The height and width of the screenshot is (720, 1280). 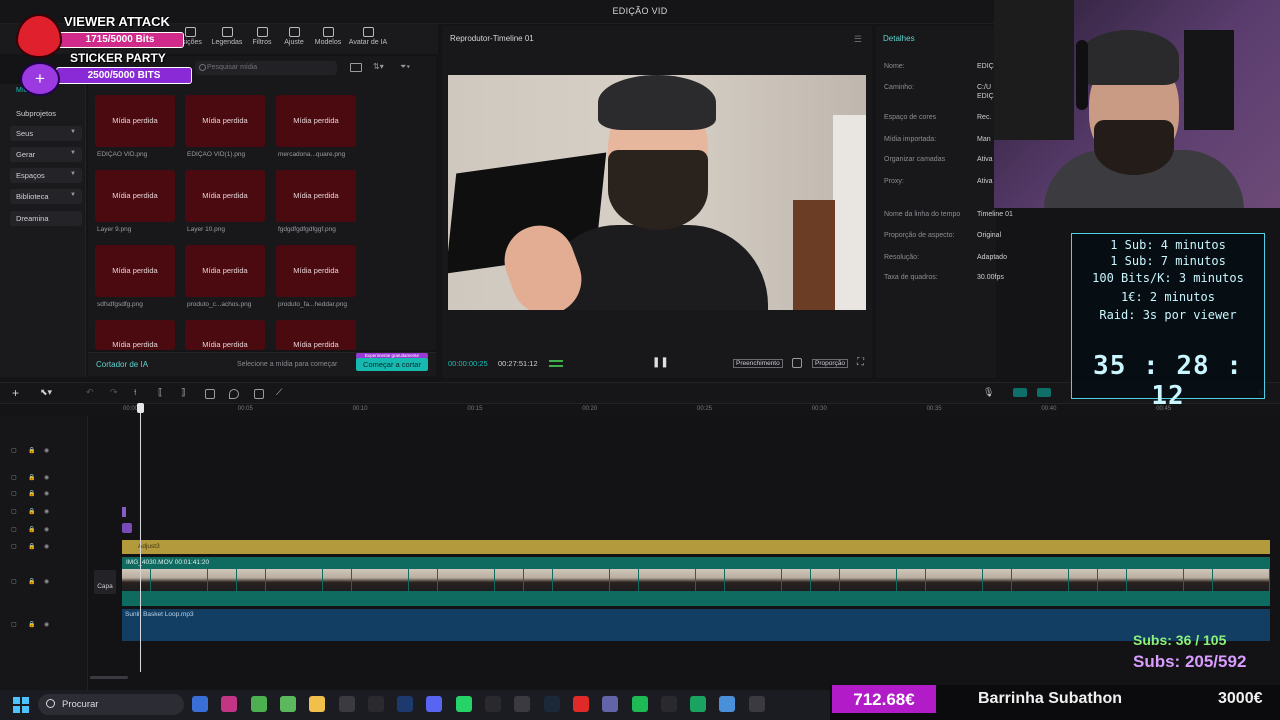 I want to click on snapshot-icon, so click(x=797, y=363).